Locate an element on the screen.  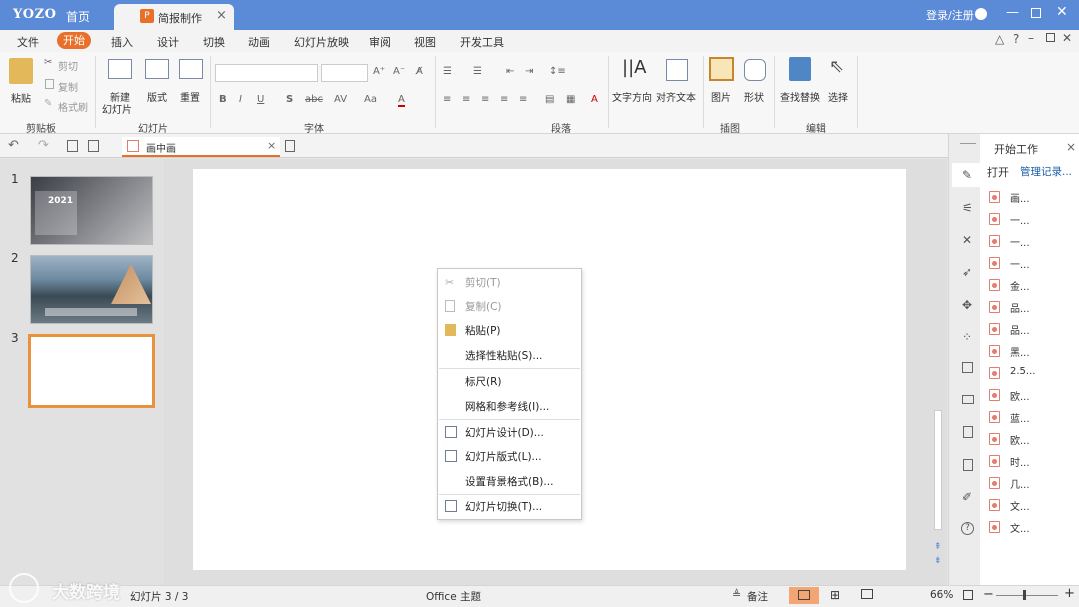
shape-button: 形状 is located at coordinates (754, 96).